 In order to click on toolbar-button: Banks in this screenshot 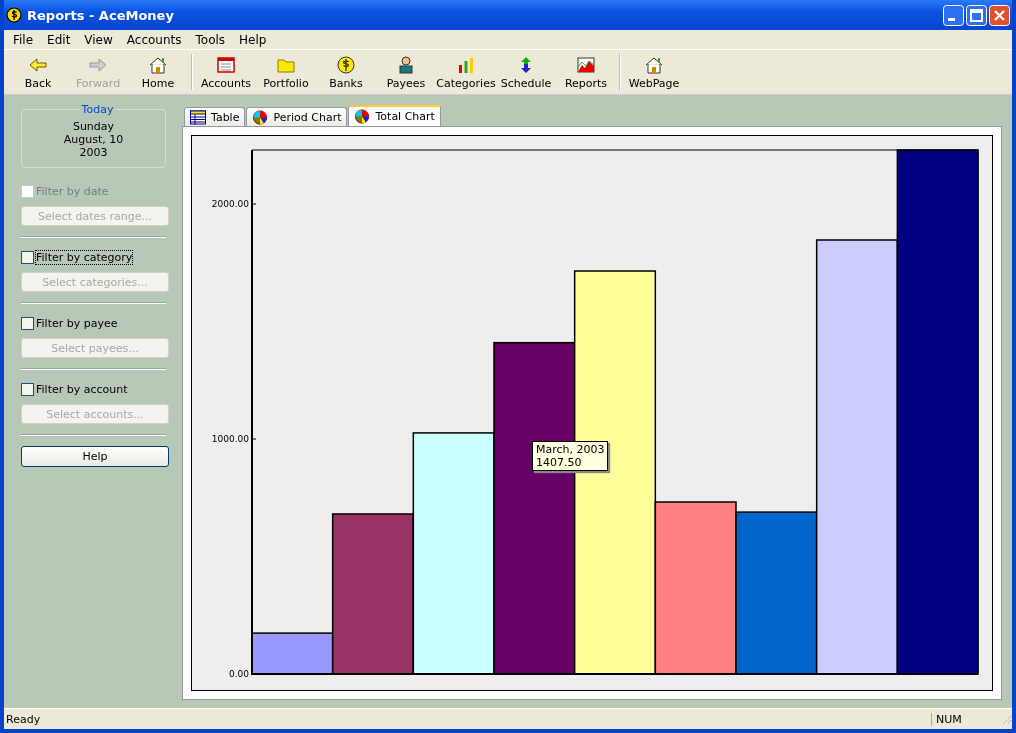, I will do `click(346, 72)`.